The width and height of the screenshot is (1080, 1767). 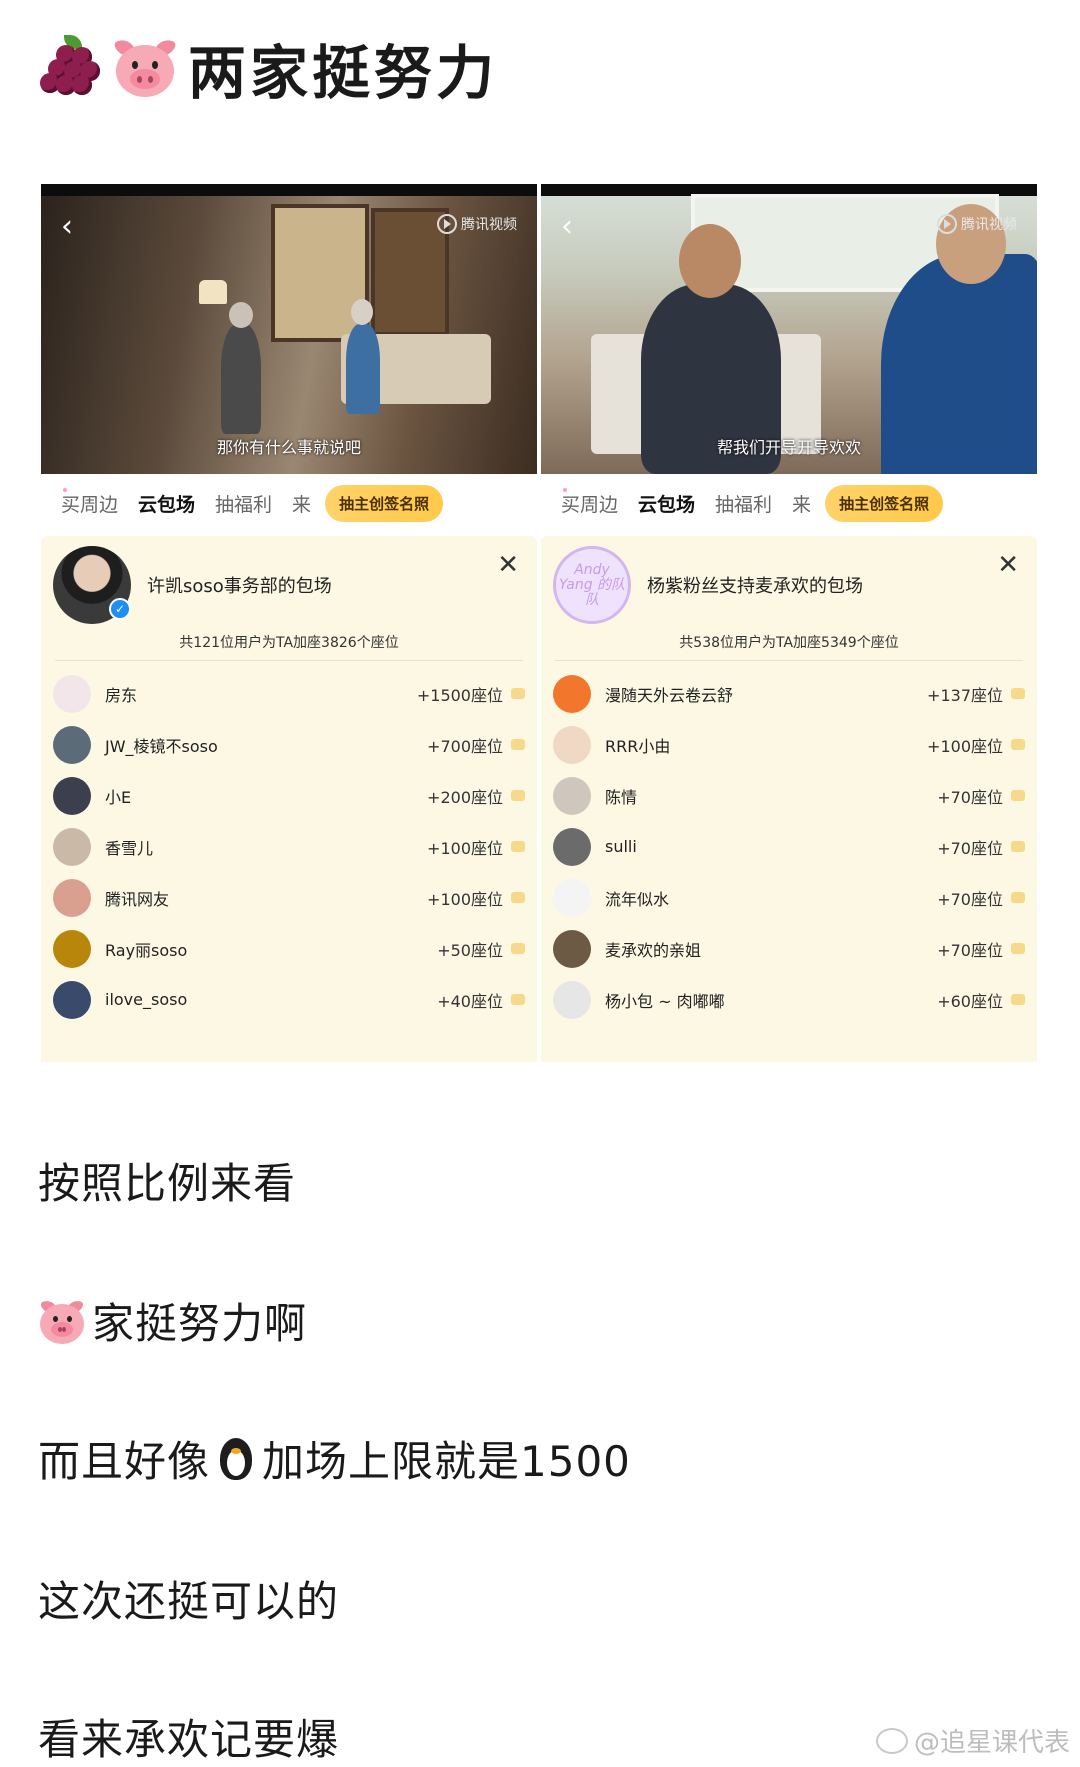 I want to click on paragraph-text: 而且好像, so click(x=124, y=1461).